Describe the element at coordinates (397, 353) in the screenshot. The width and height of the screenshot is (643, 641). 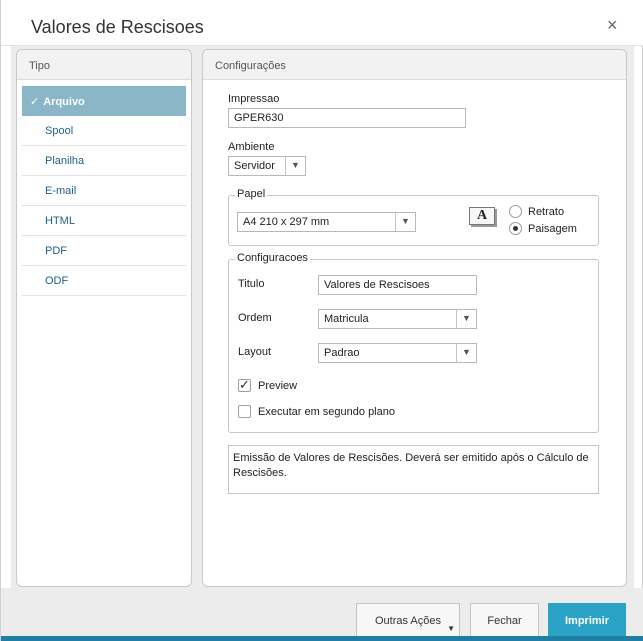
I see `layout-select: Padrao ▼` at that location.